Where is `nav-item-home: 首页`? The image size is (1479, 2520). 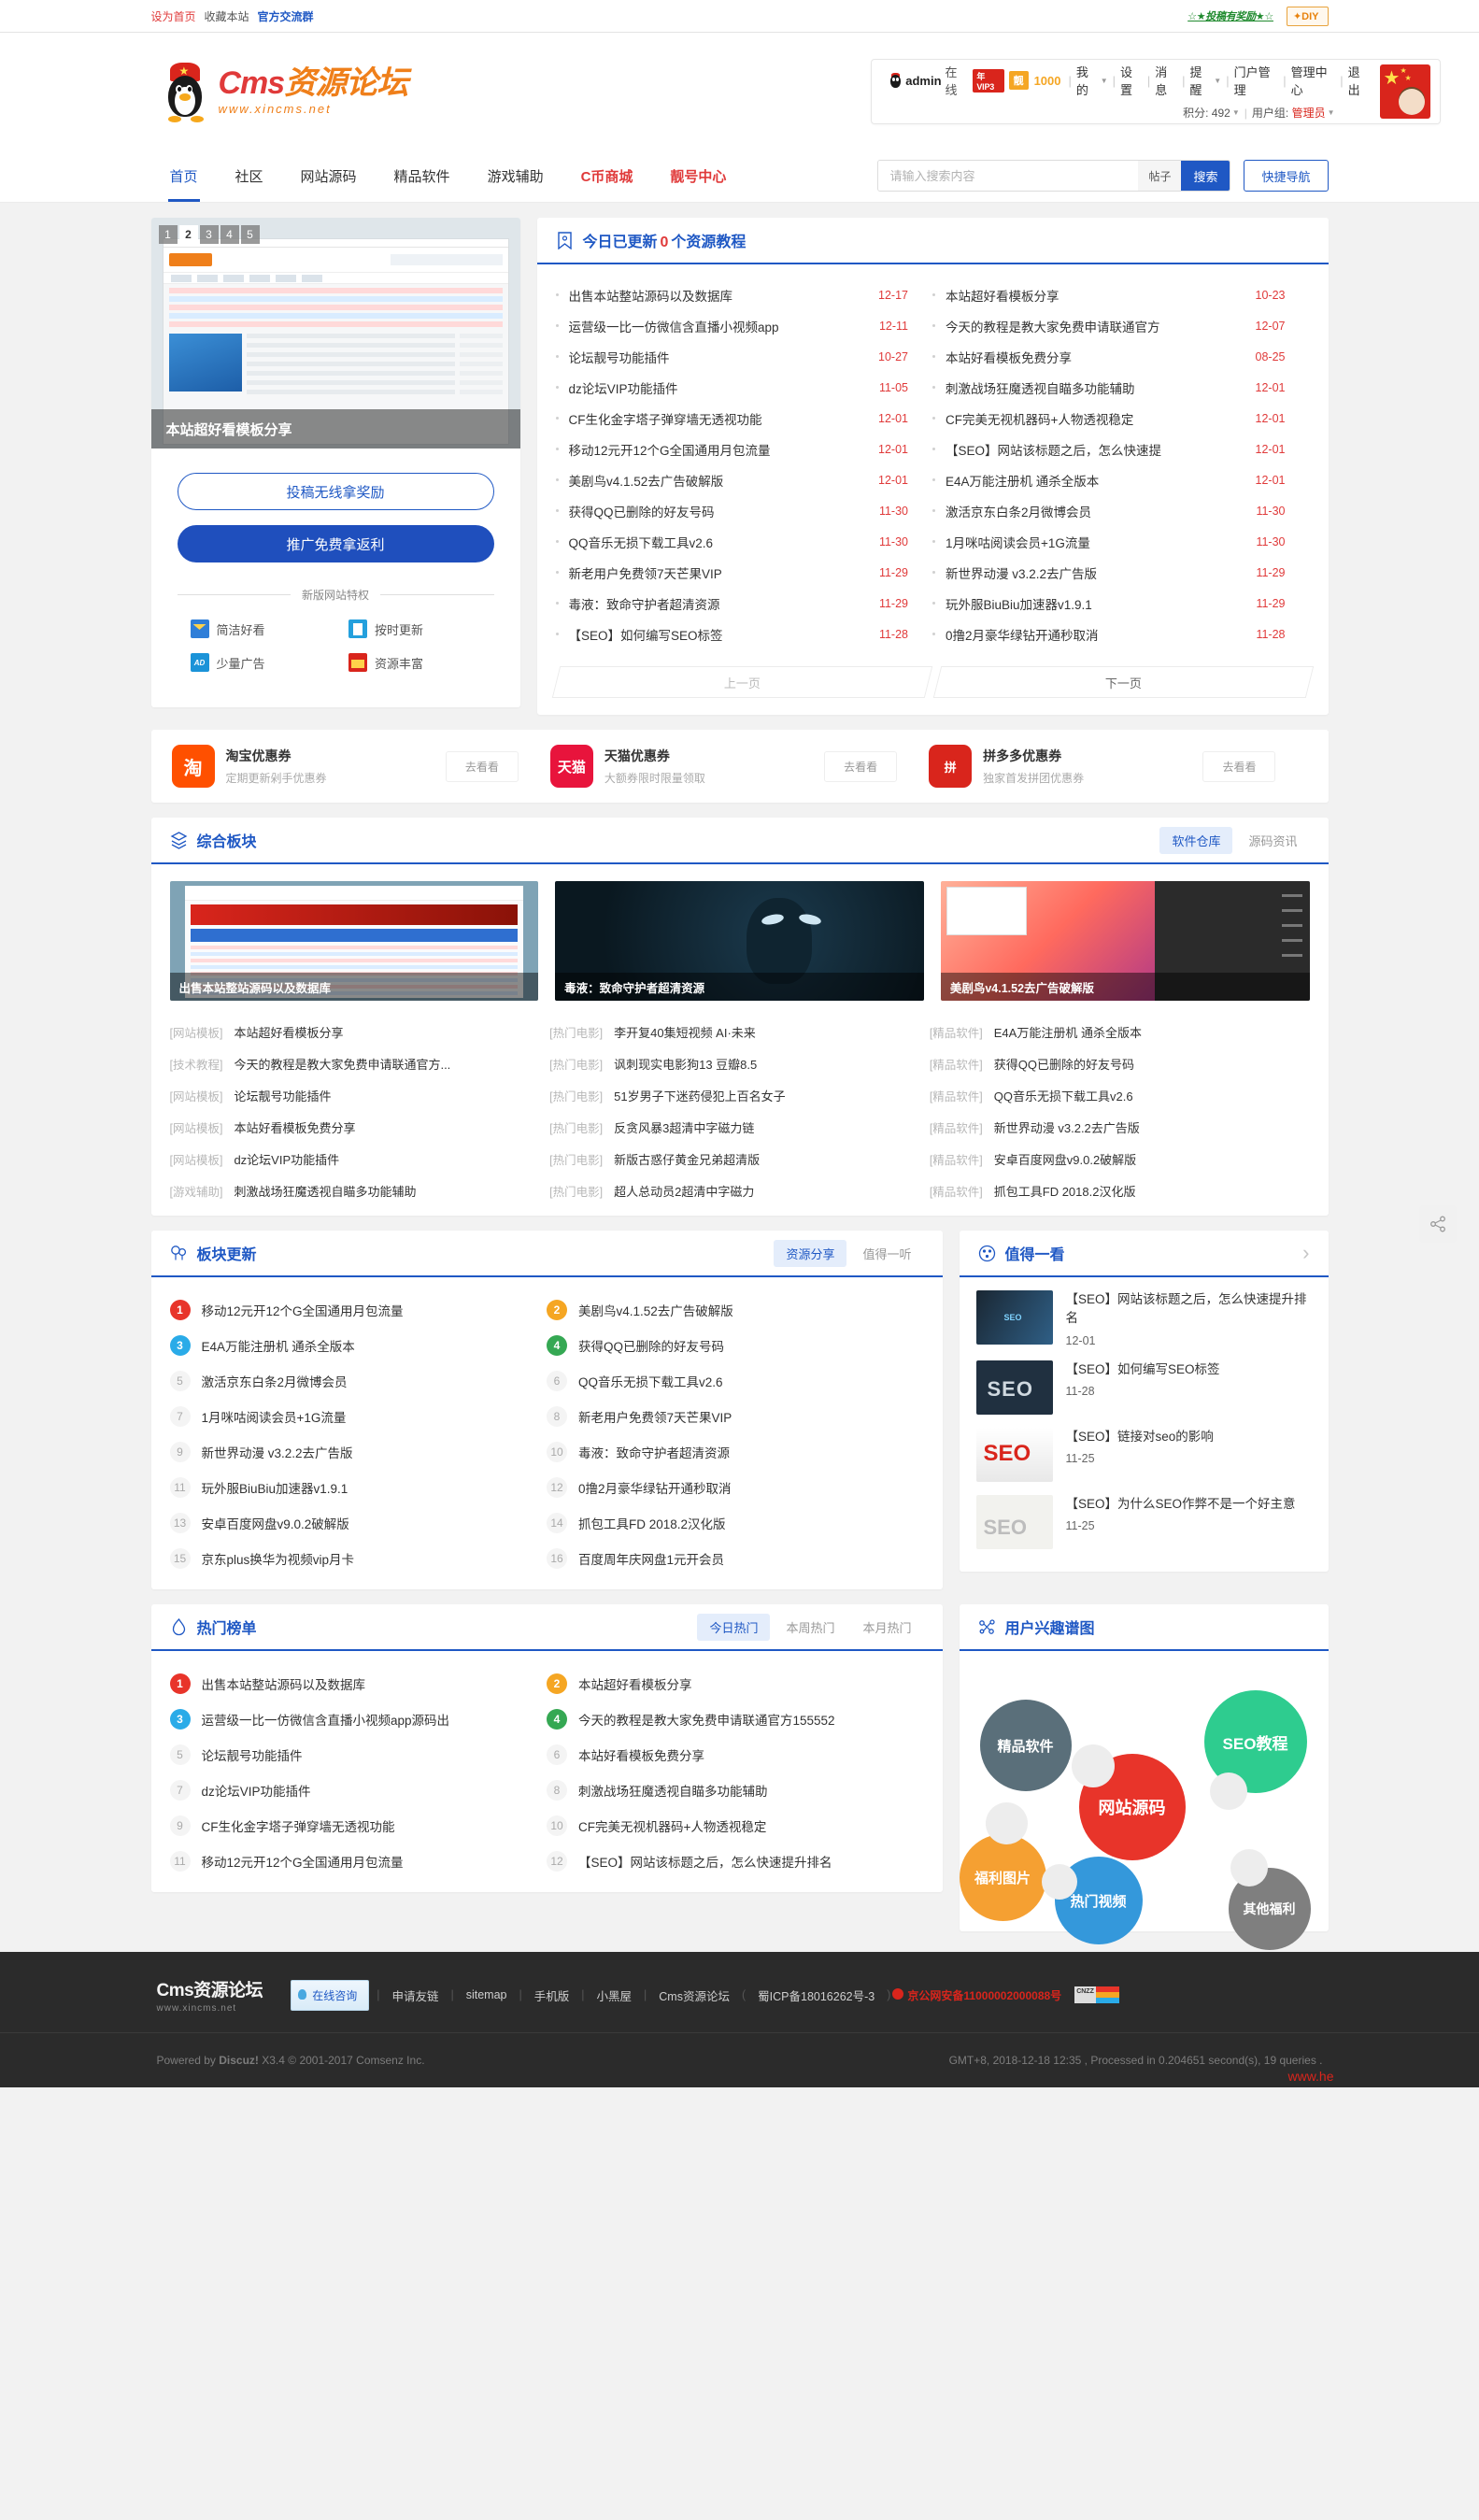 nav-item-home: 首页 is located at coordinates (184, 175).